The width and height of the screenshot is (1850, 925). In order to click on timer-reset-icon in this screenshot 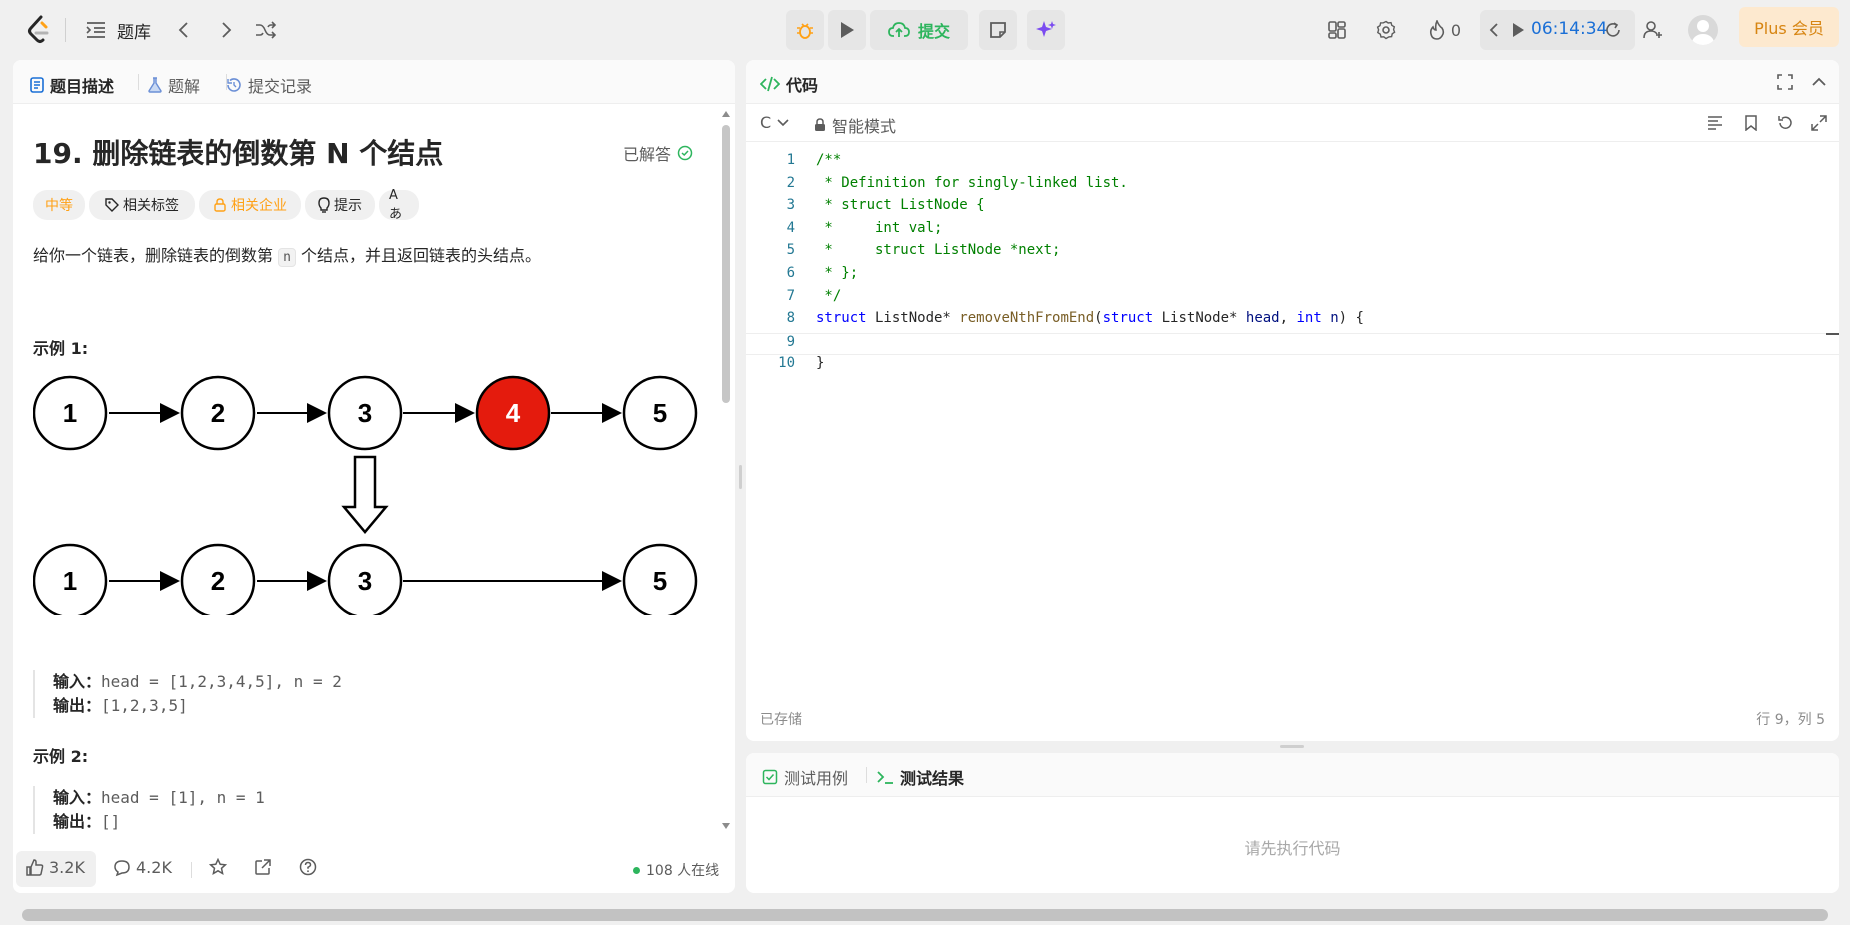, I will do `click(1613, 30)`.